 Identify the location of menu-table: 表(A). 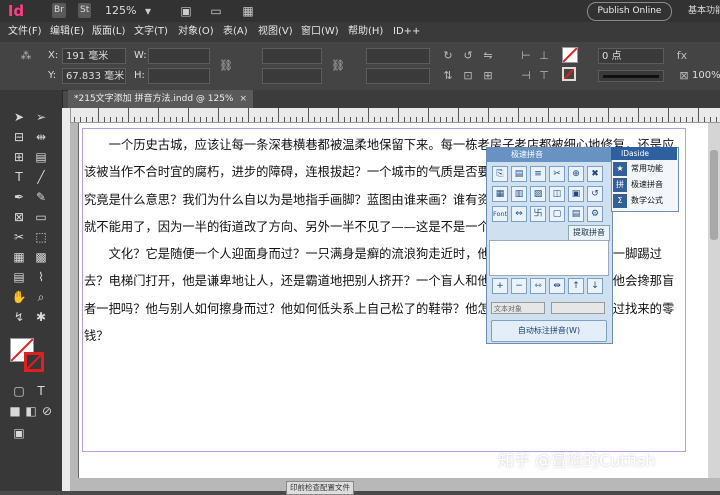
(235, 32).